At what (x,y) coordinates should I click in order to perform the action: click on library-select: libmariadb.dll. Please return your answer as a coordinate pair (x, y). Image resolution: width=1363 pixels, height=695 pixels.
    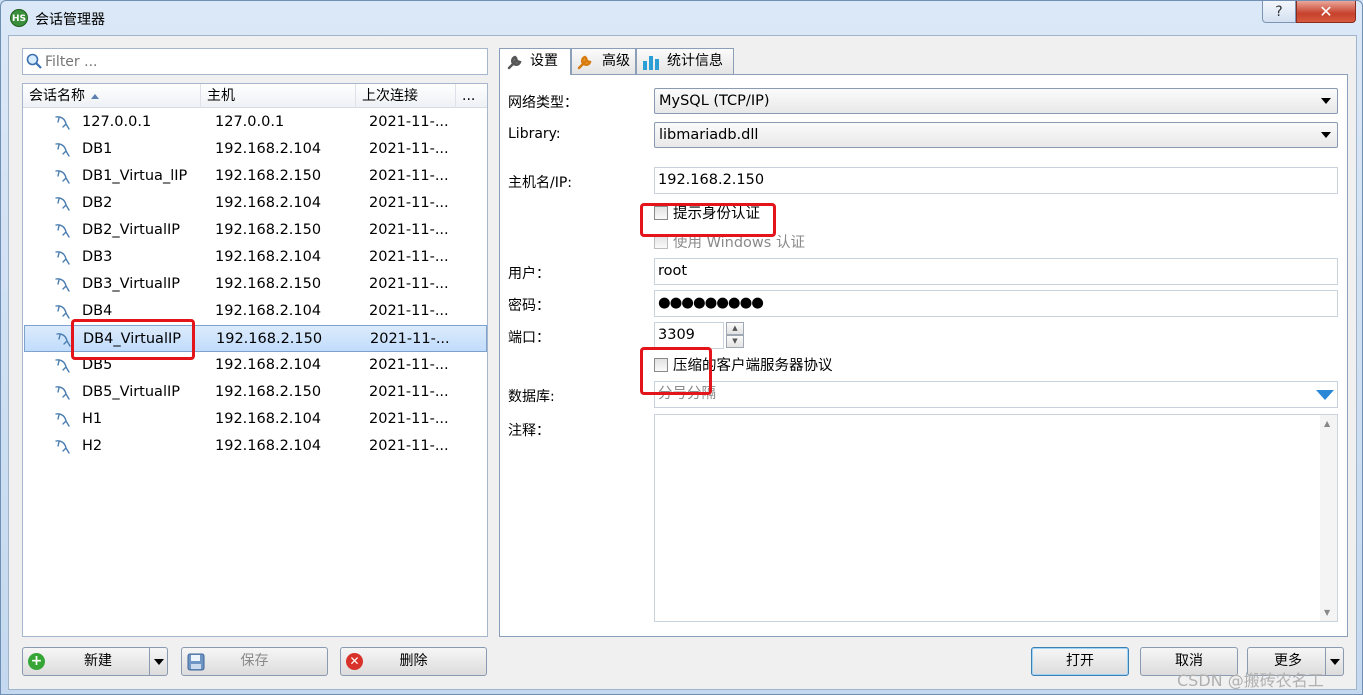
    Looking at the image, I should click on (996, 135).